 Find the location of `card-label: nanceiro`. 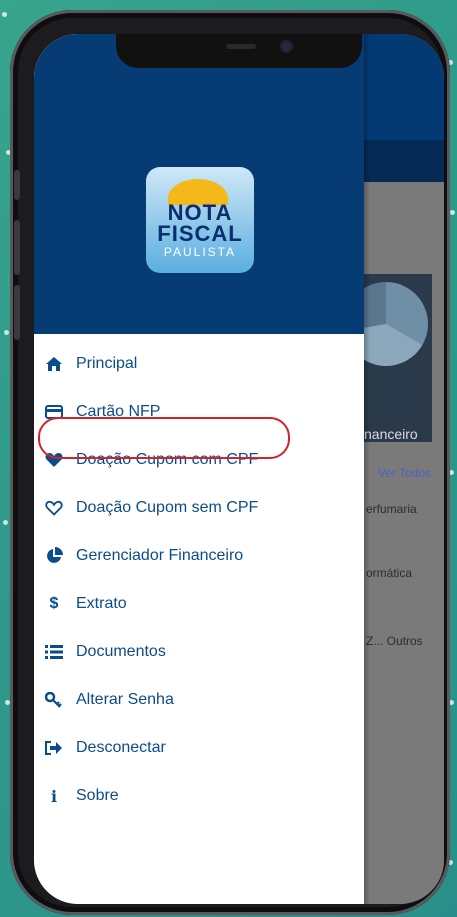

card-label: nanceiro is located at coordinates (391, 434).